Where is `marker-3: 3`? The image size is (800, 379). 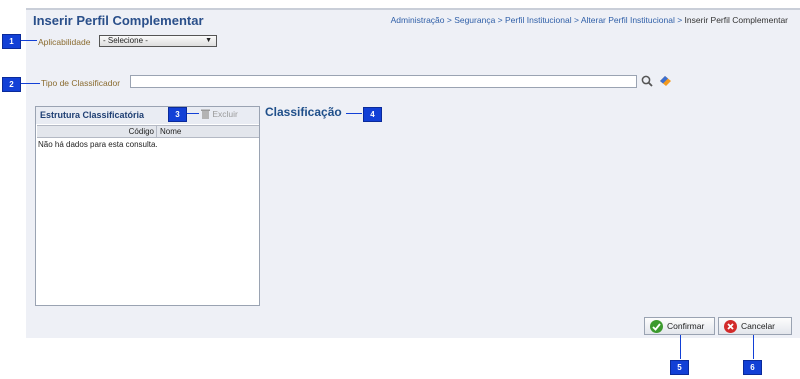
marker-3: 3 is located at coordinates (177, 114).